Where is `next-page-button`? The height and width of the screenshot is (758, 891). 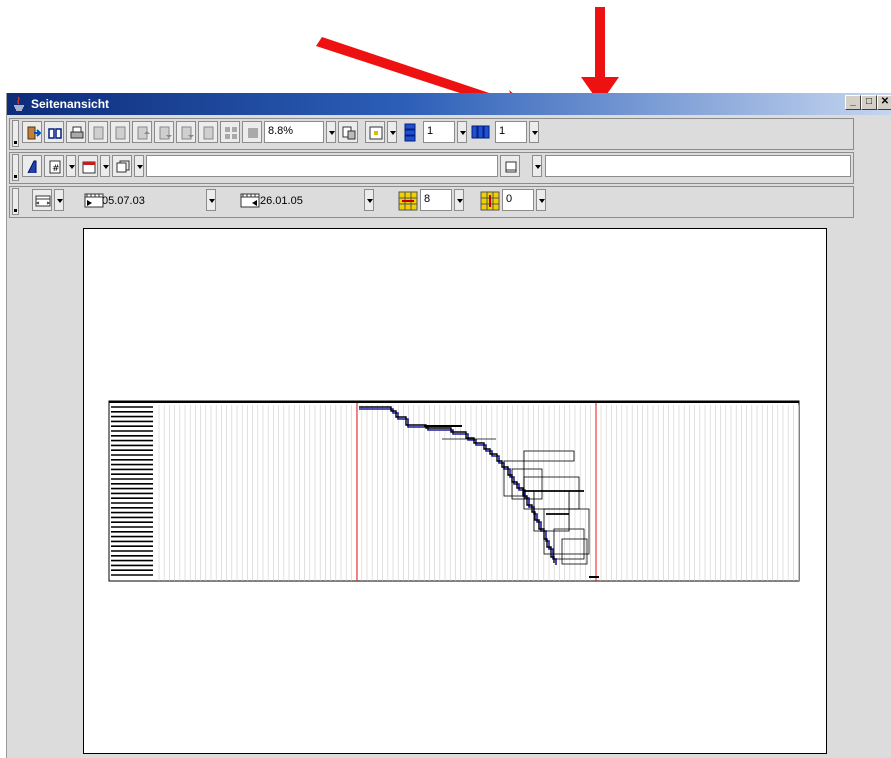 next-page-button is located at coordinates (186, 132).